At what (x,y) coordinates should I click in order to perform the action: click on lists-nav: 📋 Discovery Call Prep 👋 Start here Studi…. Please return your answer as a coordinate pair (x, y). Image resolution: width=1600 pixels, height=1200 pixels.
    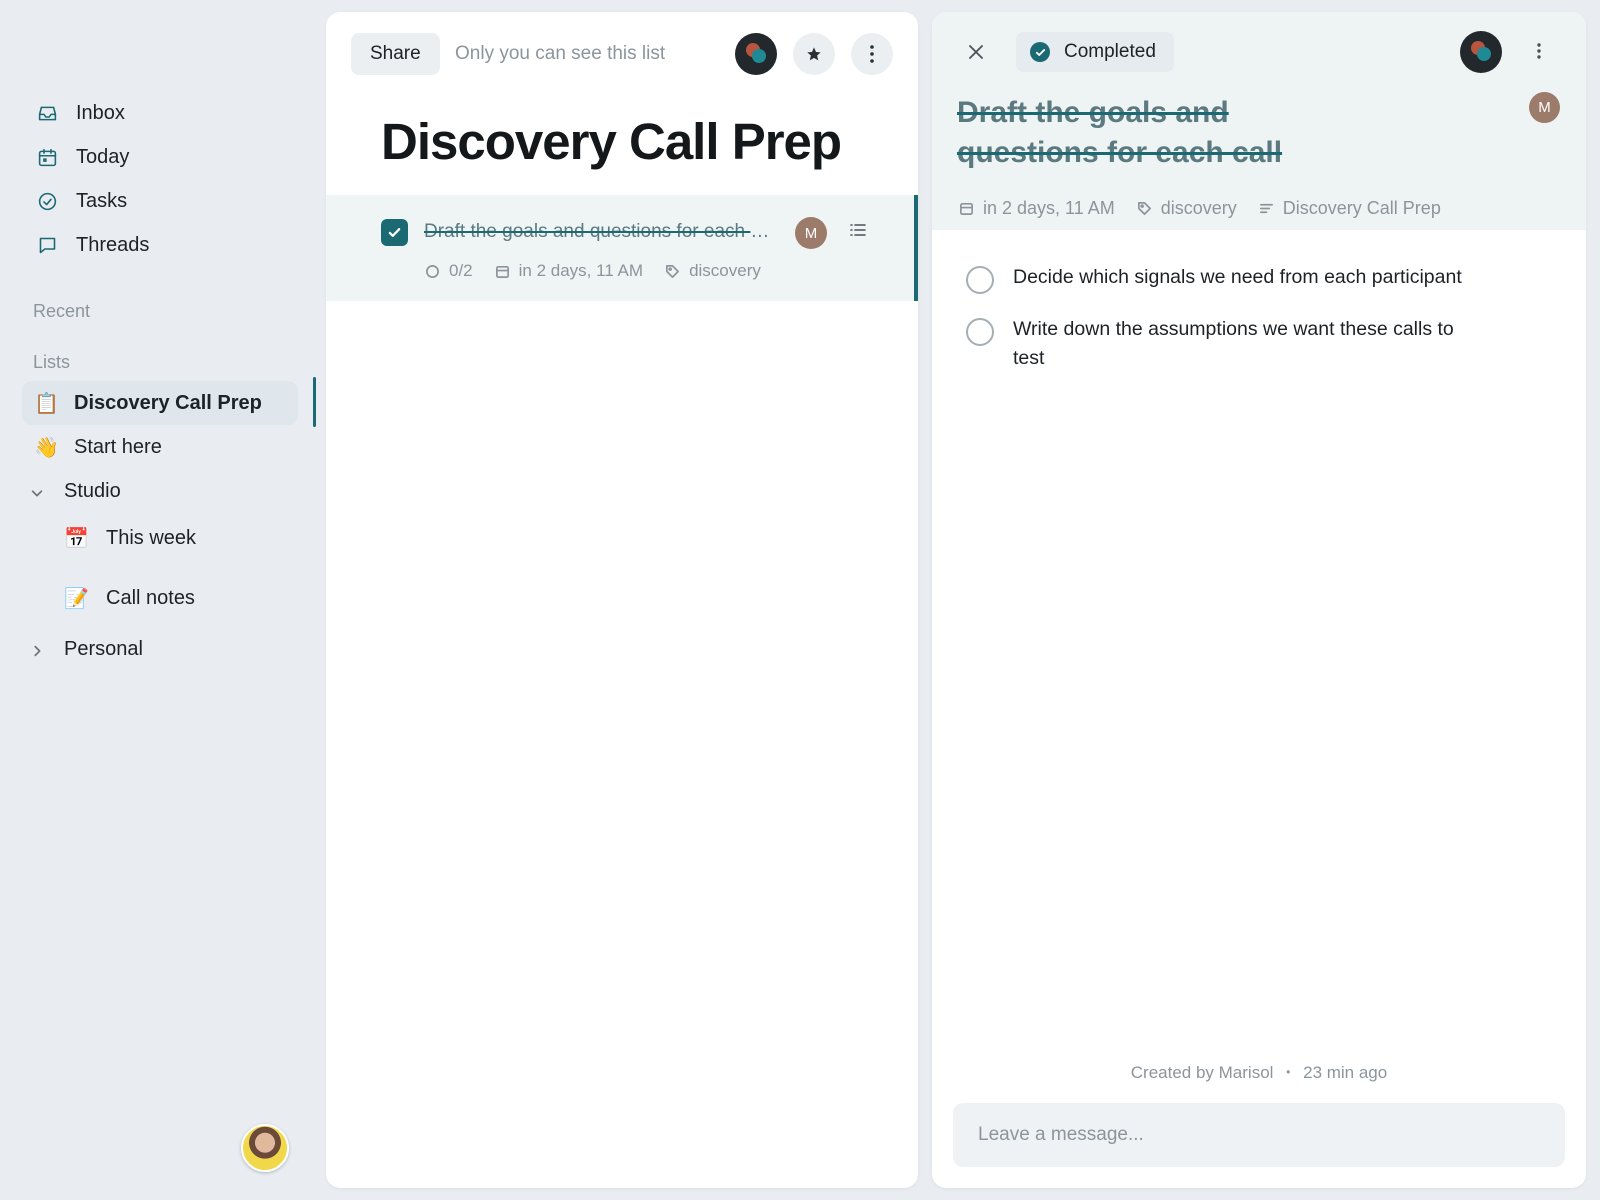
    Looking at the image, I should click on (169, 524).